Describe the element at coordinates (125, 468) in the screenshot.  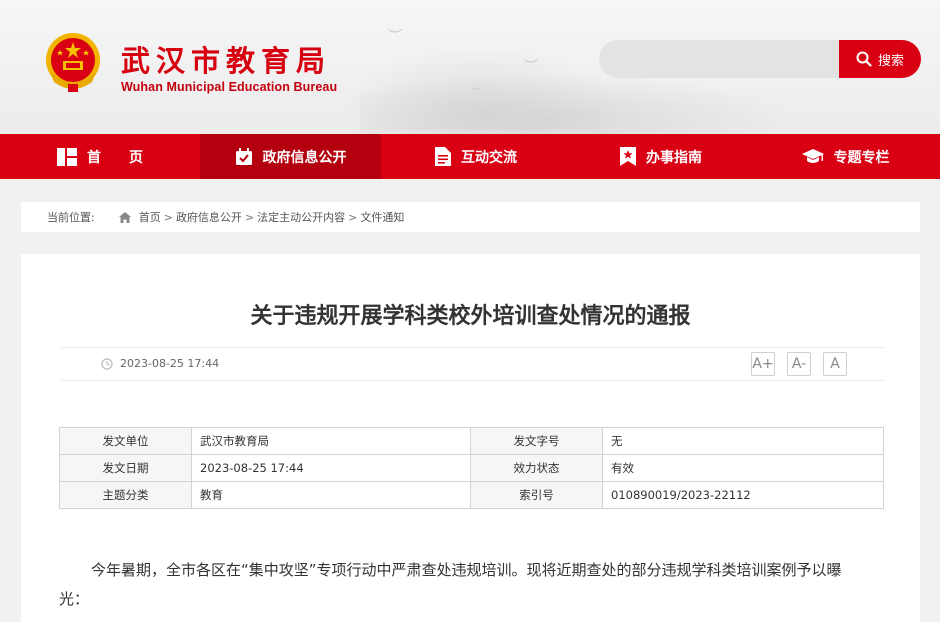
I see `info-key: 发文日期` at that location.